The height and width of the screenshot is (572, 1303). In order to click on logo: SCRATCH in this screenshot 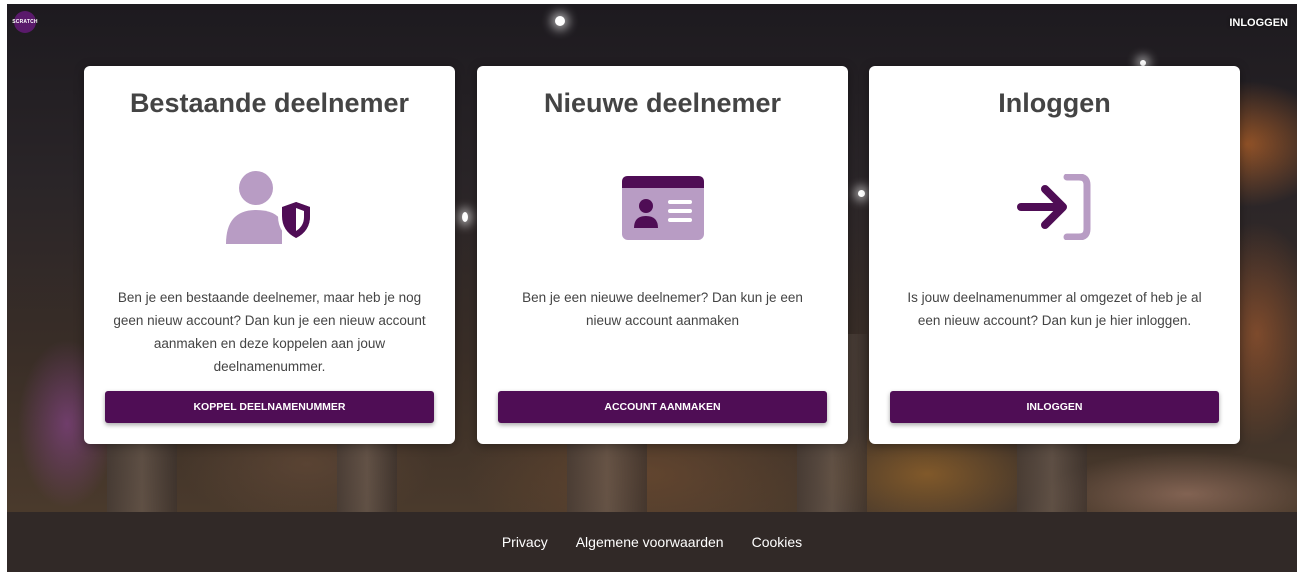, I will do `click(25, 22)`.